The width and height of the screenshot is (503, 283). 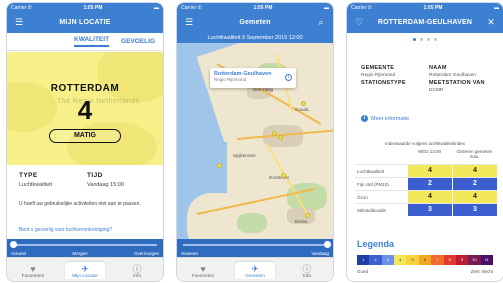 What do you see at coordinates (425, 143) in the screenshot?
I see `index-header: Indexwaarde volgens luchtkwaliteitindex` at bounding box center [425, 143].